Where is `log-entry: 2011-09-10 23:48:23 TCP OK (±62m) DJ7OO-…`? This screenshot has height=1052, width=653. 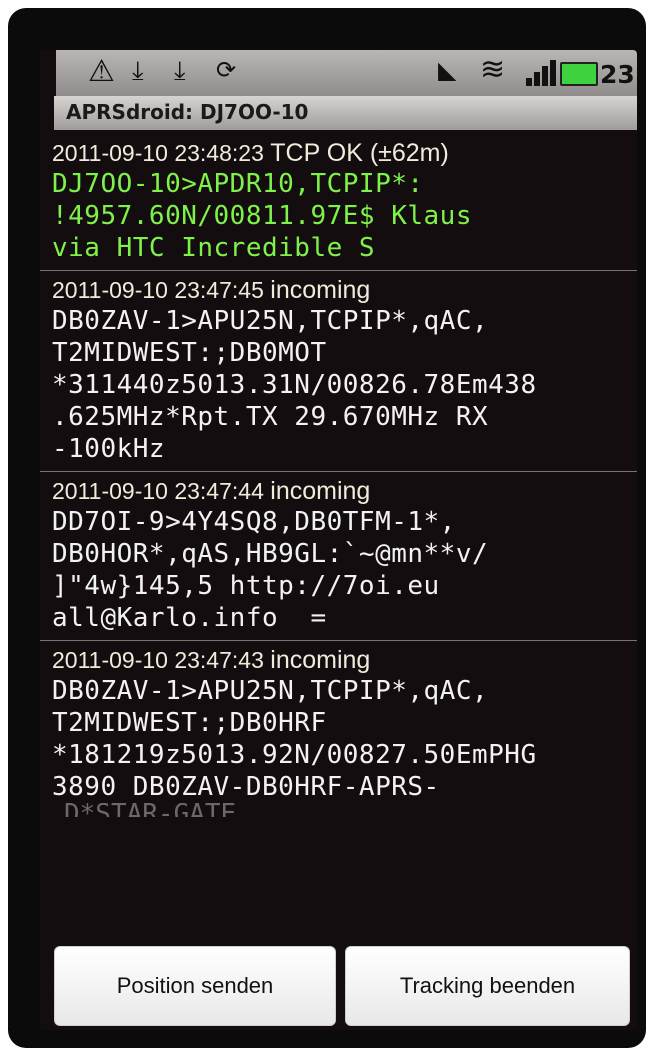 log-entry: 2011-09-10 23:48:23 TCP OK (±62m) DJ7OO-… is located at coordinates (338, 202).